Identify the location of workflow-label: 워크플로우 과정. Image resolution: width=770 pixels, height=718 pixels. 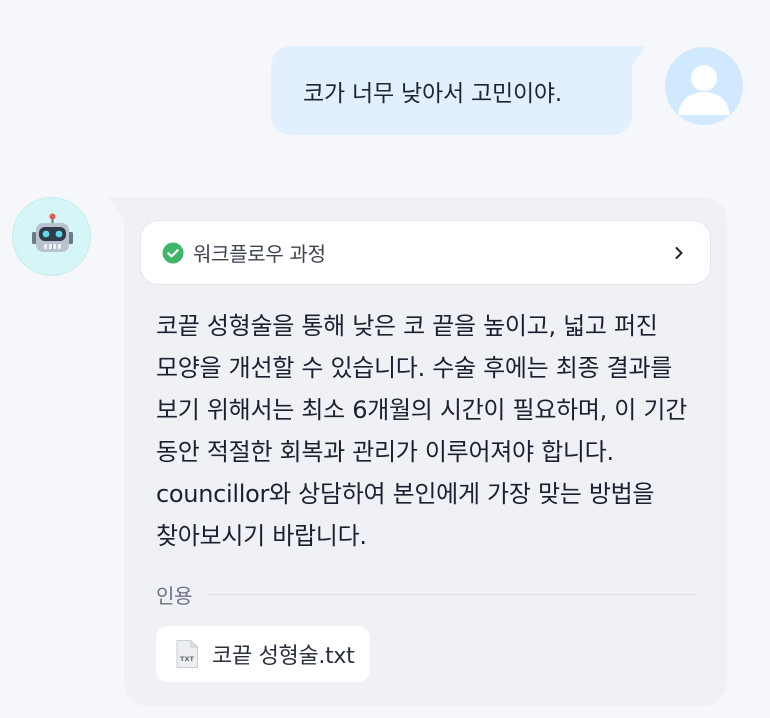
(259, 254).